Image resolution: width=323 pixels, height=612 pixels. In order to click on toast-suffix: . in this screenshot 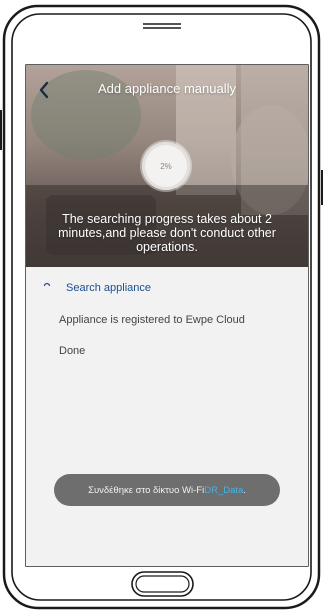, I will do `click(244, 490)`.